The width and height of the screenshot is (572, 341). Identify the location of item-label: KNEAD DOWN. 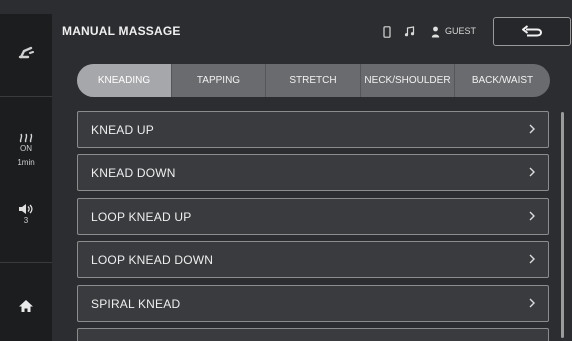
(133, 172).